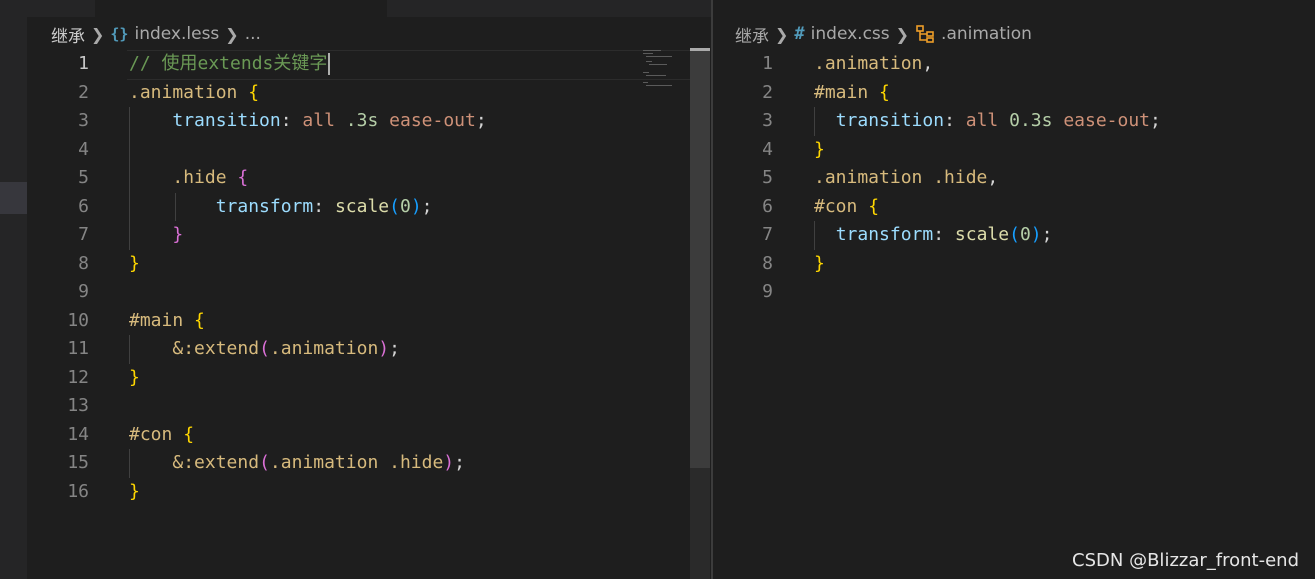 Image resolution: width=1315 pixels, height=579 pixels. I want to click on code-text: transition: all .3s ease-out;, so click(307, 121).